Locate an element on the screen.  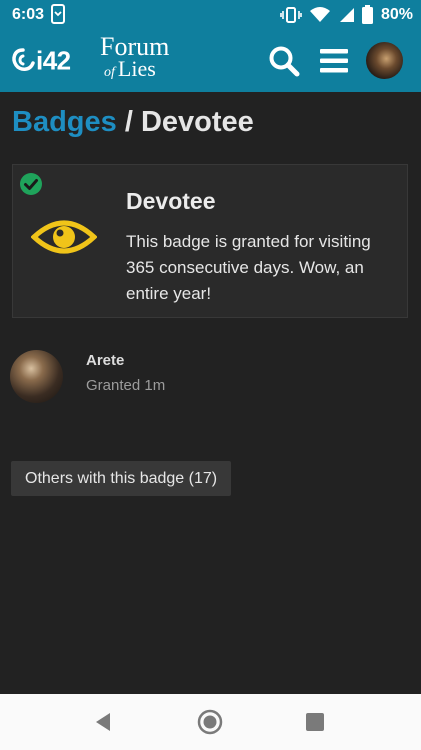
wifi-icon is located at coordinates (319, 14).